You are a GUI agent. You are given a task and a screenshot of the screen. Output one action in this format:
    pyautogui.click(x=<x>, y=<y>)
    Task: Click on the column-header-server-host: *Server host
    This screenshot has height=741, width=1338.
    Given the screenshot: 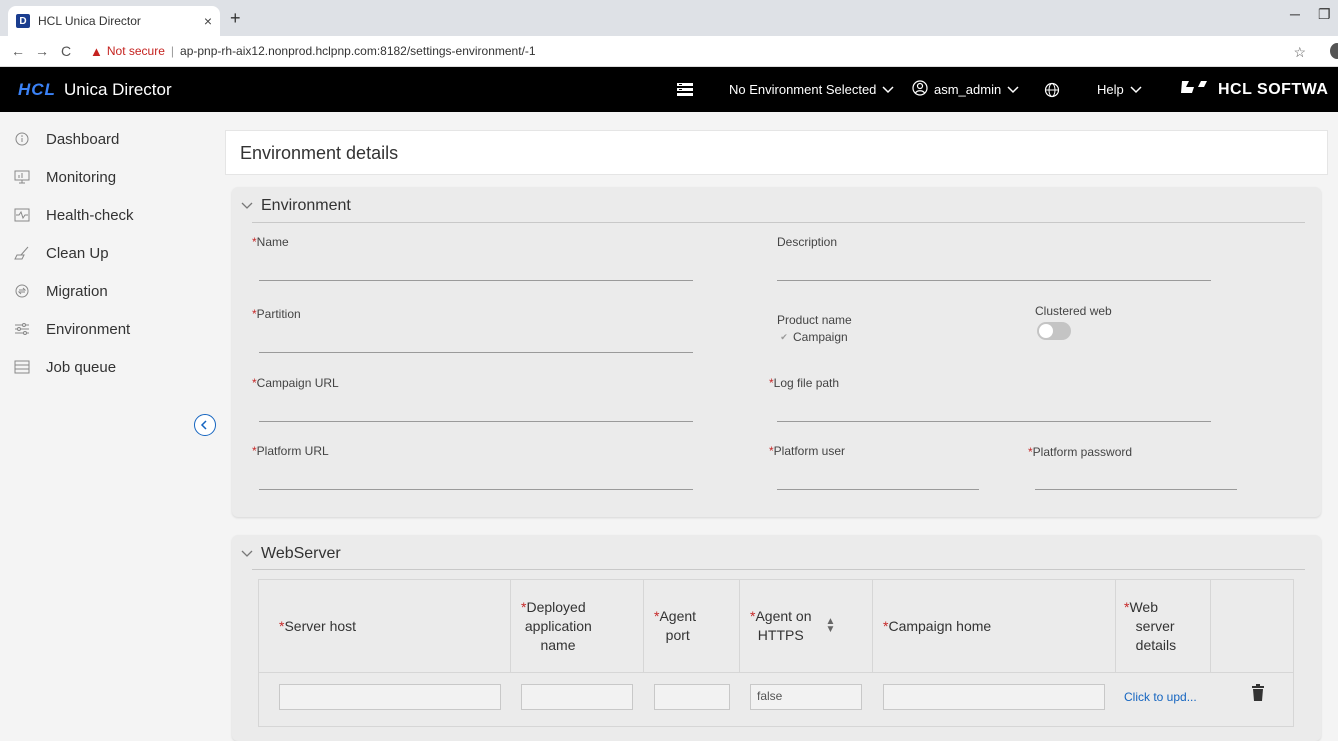 What is the action you would take?
    pyautogui.click(x=385, y=626)
    